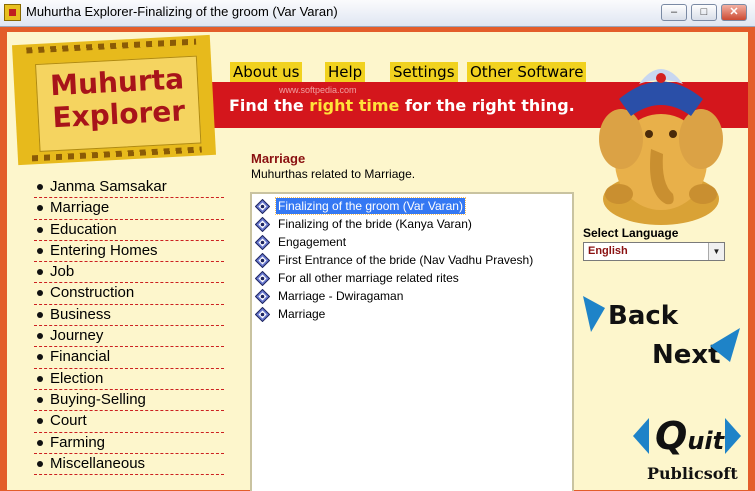 The height and width of the screenshot is (491, 755). I want to click on sidebar-item-journey: Journey, so click(129, 337).